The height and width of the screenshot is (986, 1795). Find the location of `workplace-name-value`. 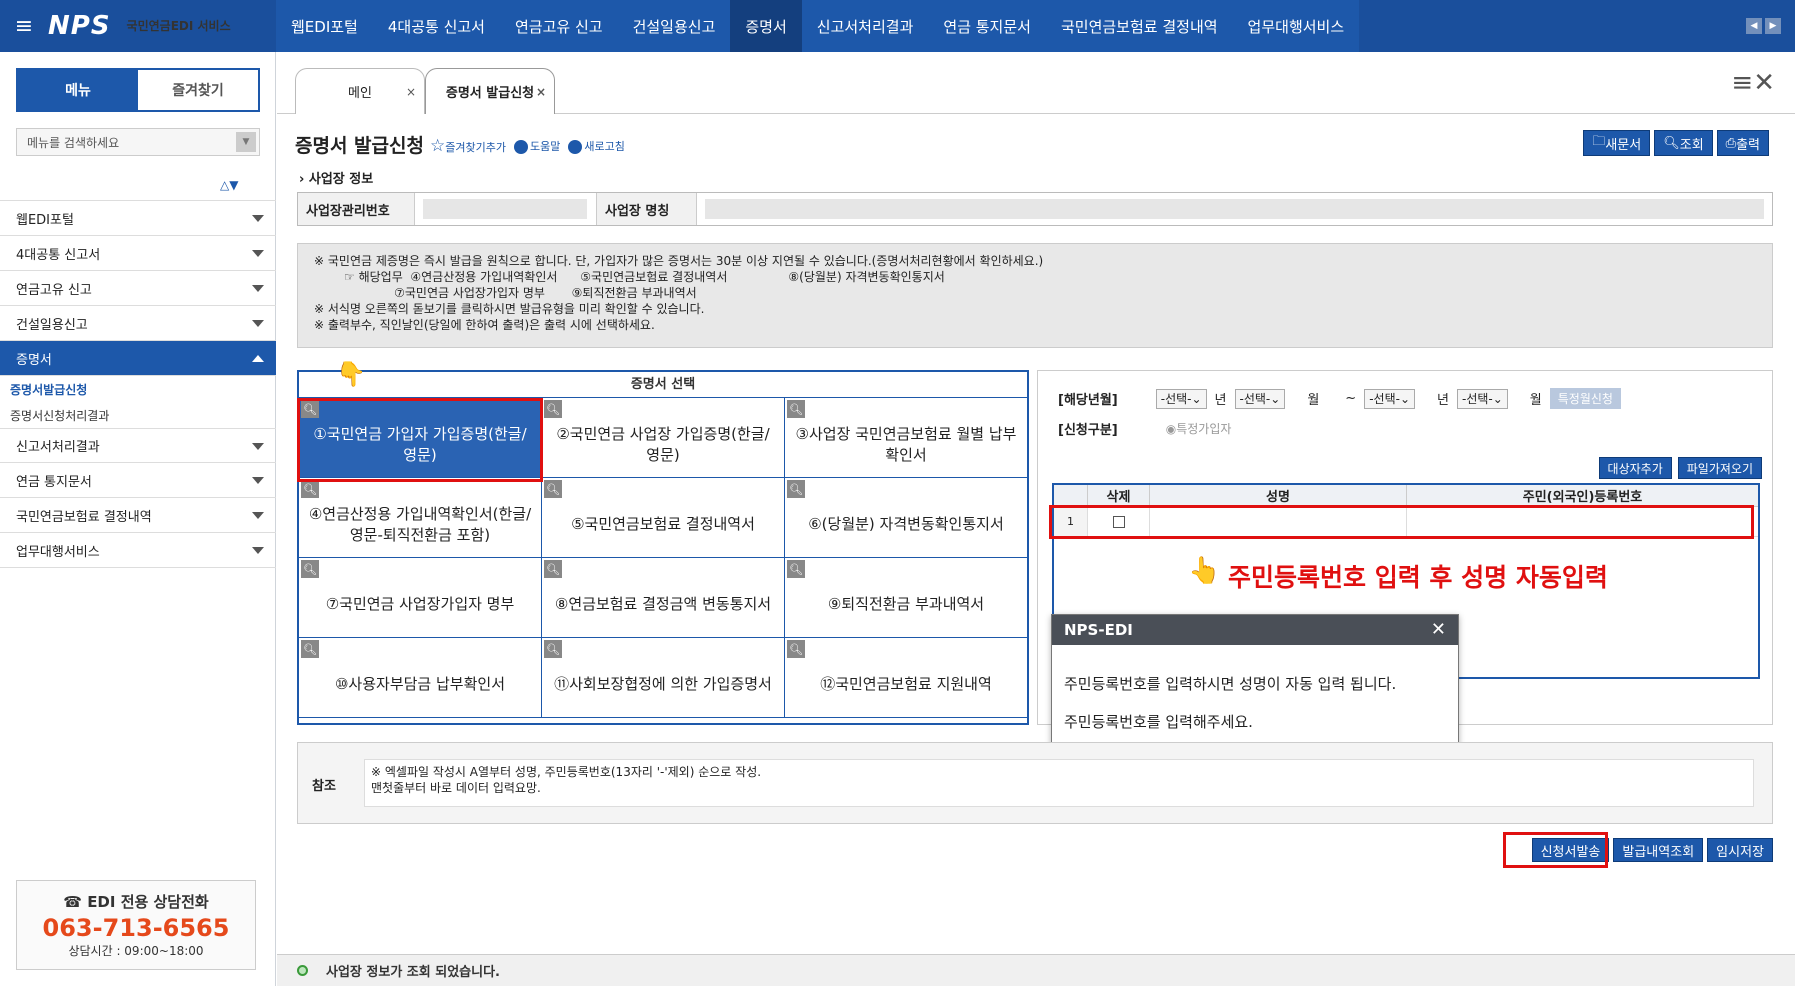

workplace-name-value is located at coordinates (1234, 209).